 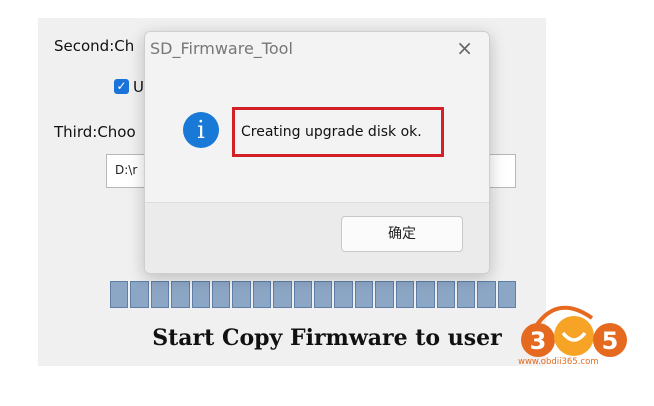 I want to click on close-icon: ×, so click(x=464, y=48).